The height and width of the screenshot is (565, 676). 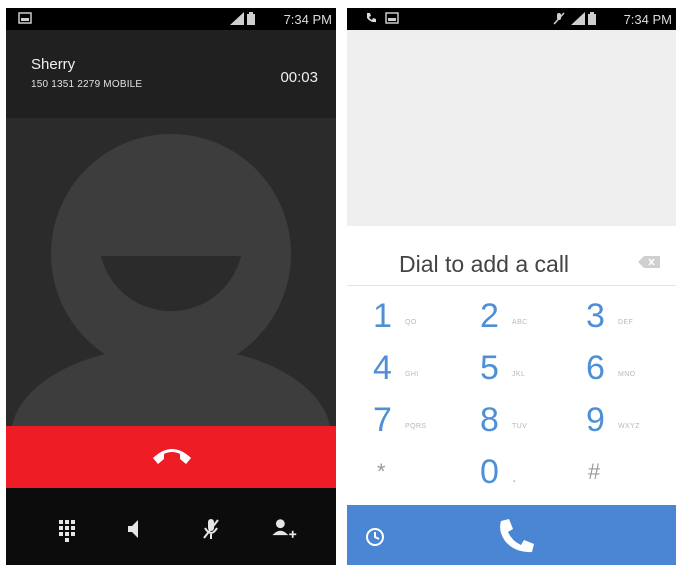 I want to click on key-digit: 9, so click(x=595, y=420).